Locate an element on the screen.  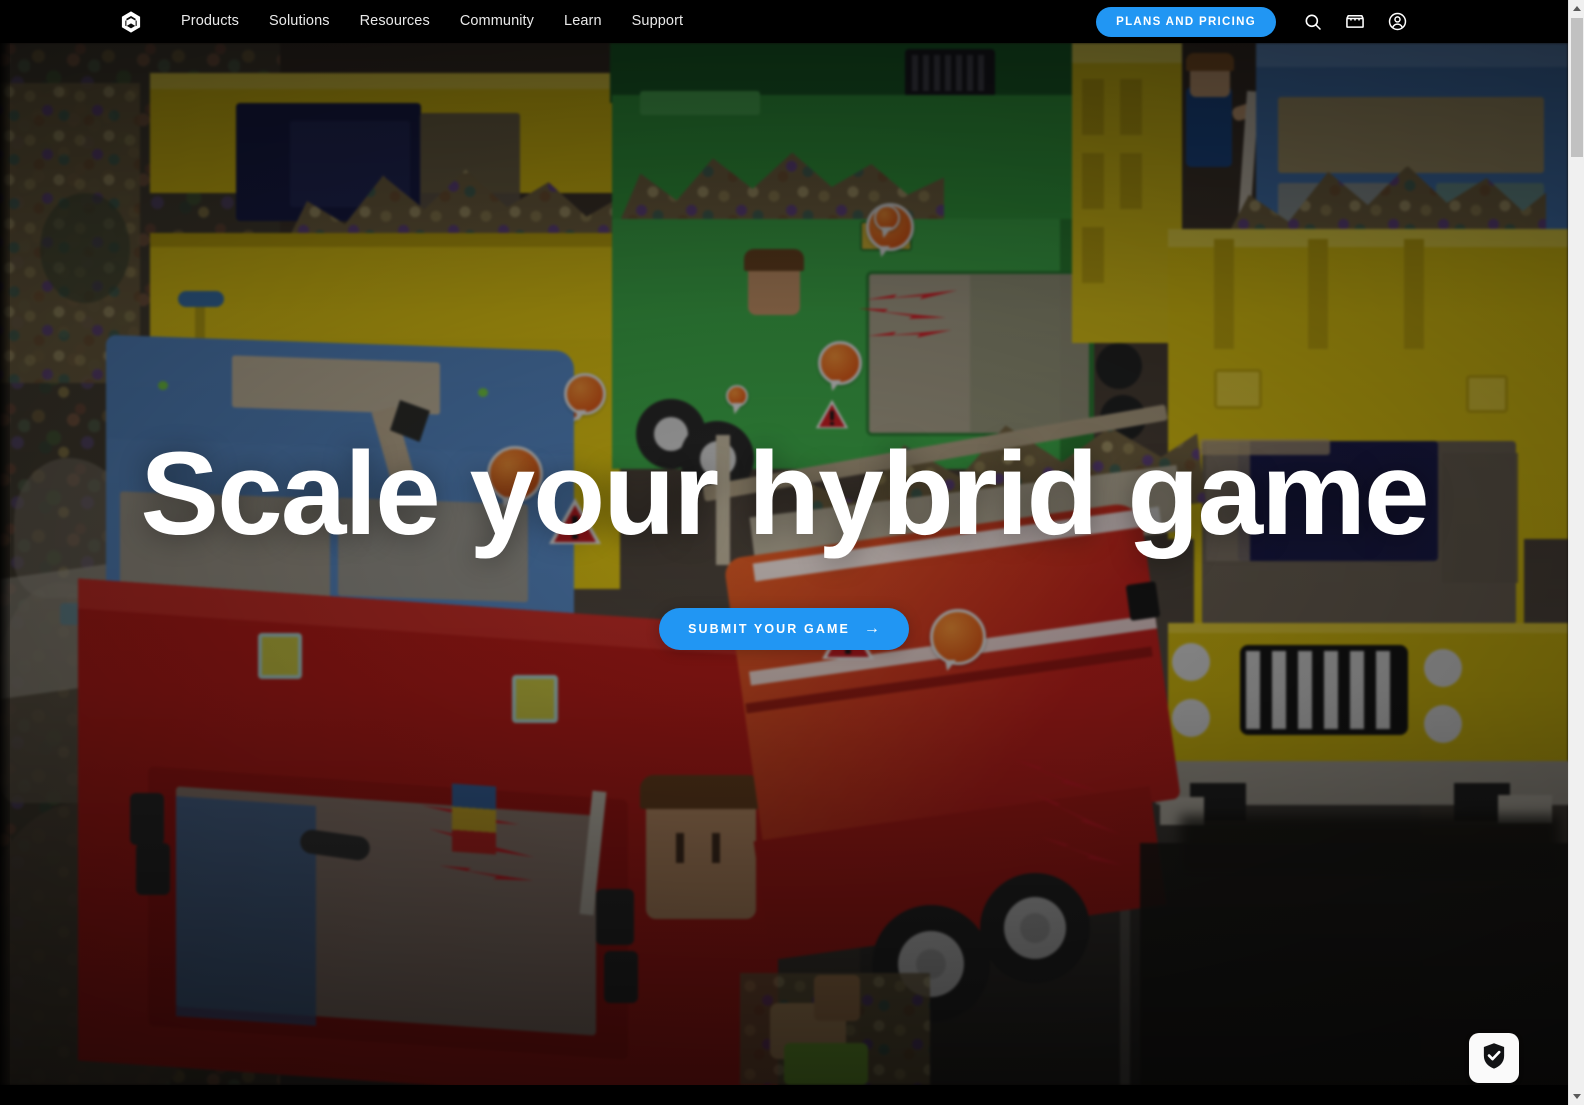
account-icon is located at coordinates (1397, 22).